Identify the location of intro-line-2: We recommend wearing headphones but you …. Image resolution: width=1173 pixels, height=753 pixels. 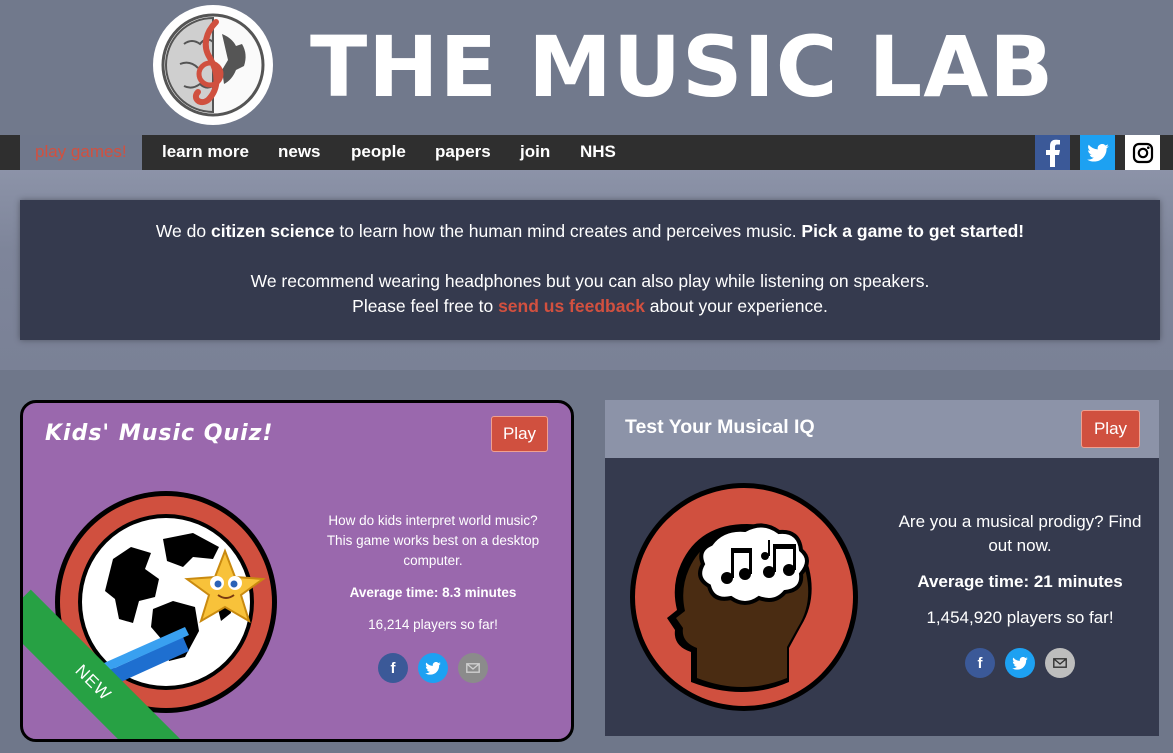
(590, 281).